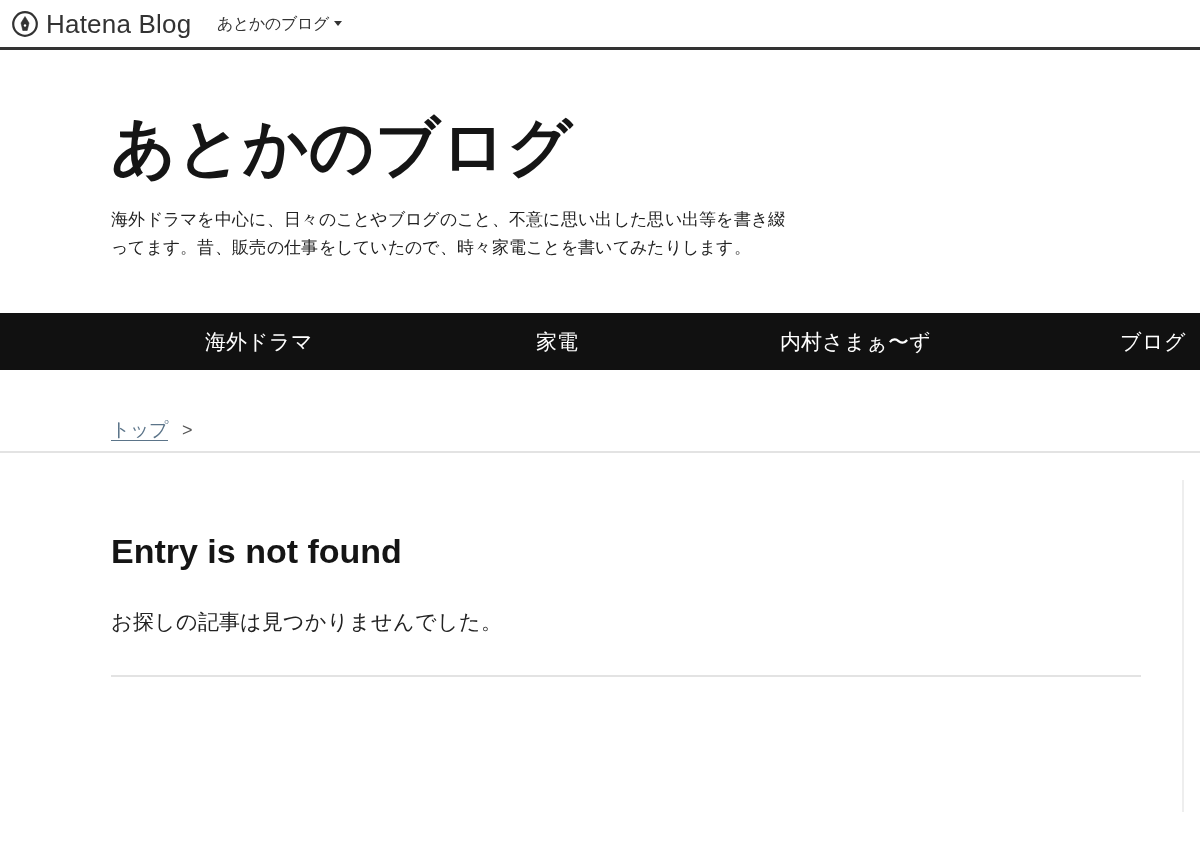 Image resolution: width=1200 pixels, height=857 pixels. Describe the element at coordinates (557, 341) in the screenshot. I see `category-link: 家電` at that location.